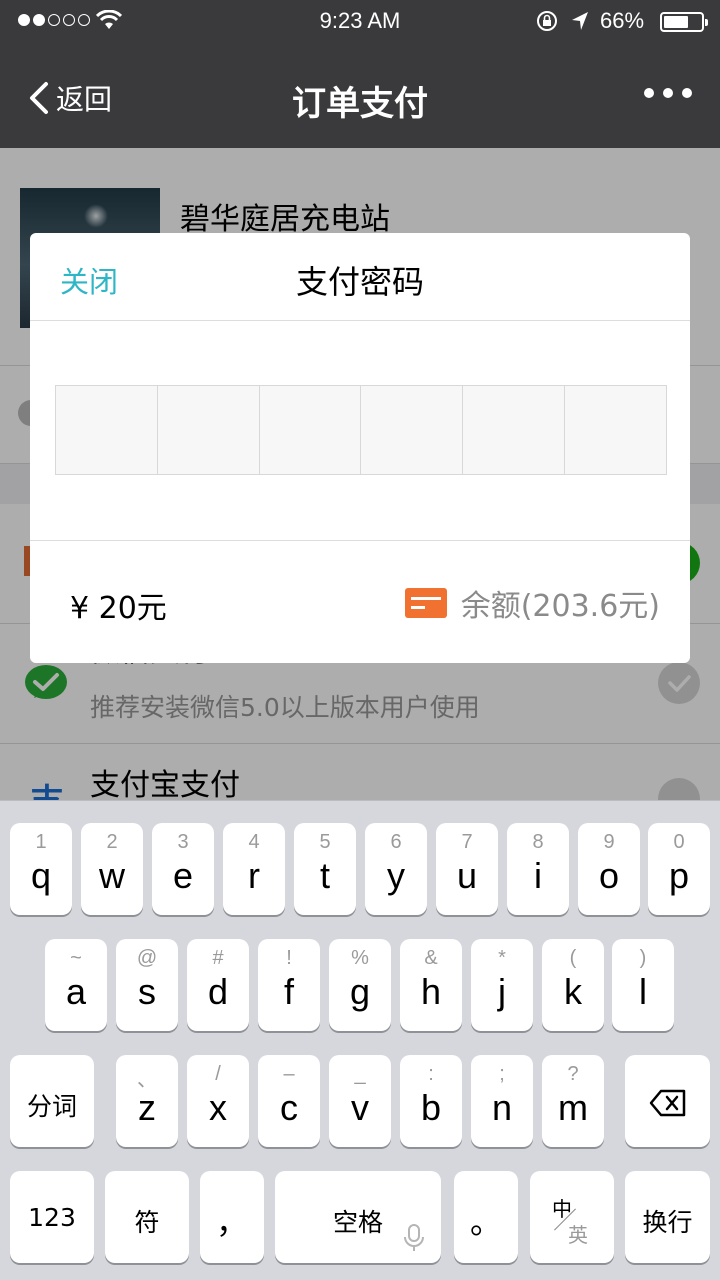  What do you see at coordinates (147, 991) in the screenshot?
I see `key-char: s` at bounding box center [147, 991].